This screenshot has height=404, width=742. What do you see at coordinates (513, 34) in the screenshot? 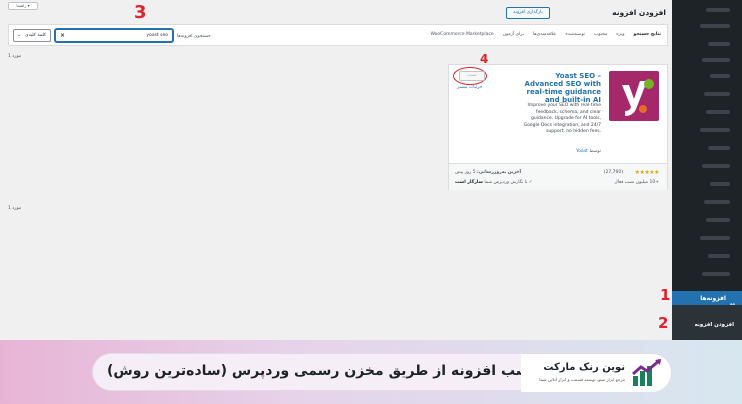
I see `tab-beta-testing: برای آزمون` at bounding box center [513, 34].